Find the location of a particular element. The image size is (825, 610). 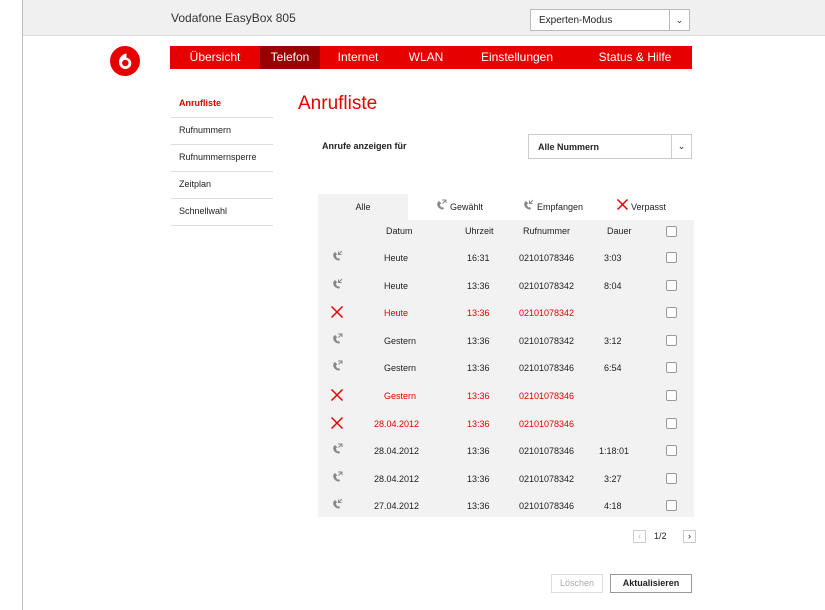

table-row: Heute 13:36 02101078342 is located at coordinates (506, 312).